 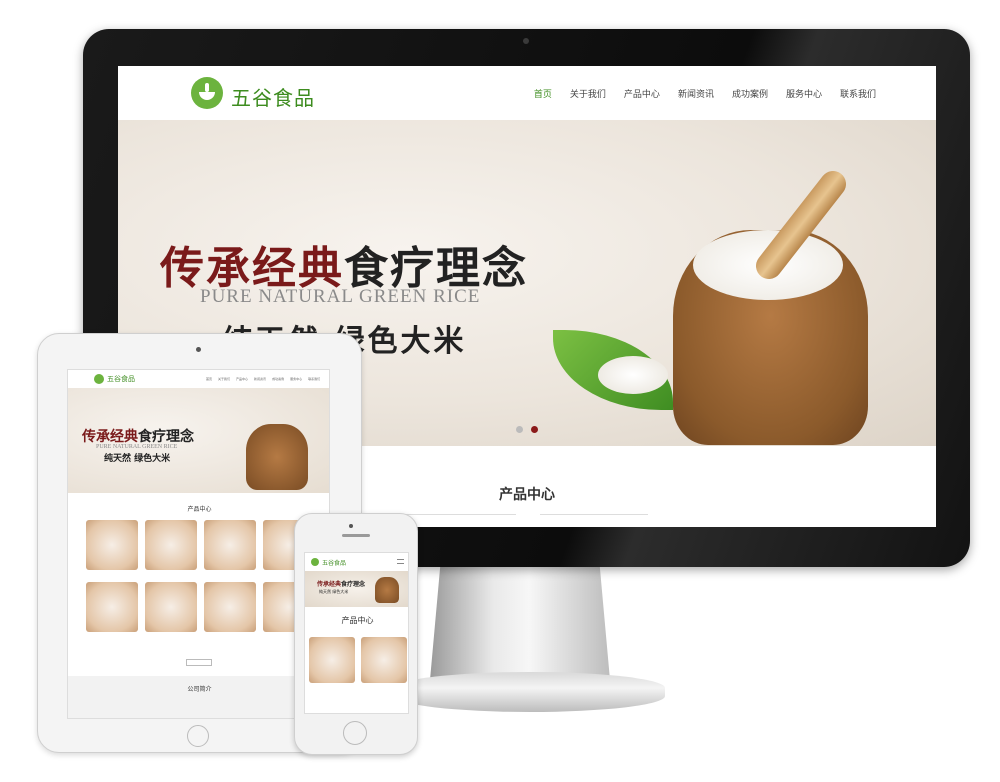 I want to click on tablet-nav-item: 服务中心, so click(x=296, y=379).